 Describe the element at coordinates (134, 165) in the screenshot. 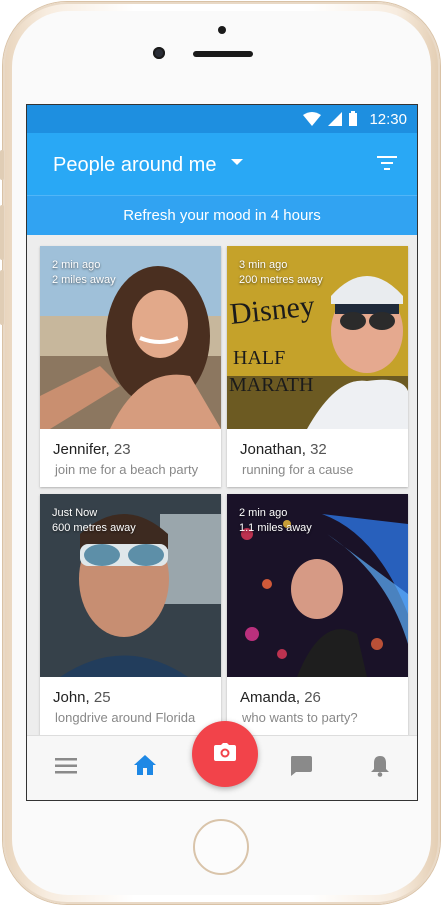

I see `page-title: People around me` at that location.